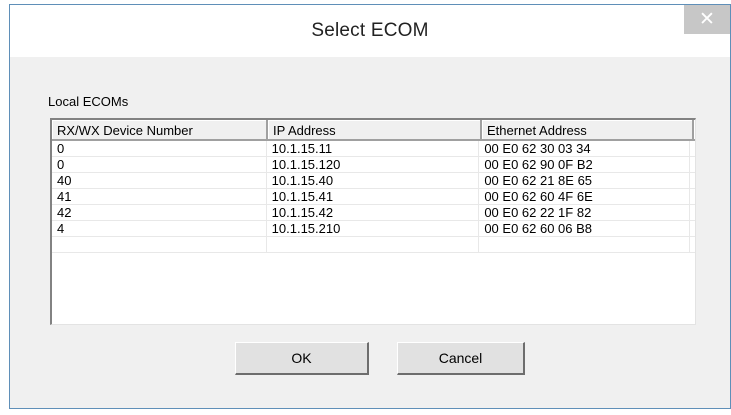  I want to click on ip-address-cell: 10.1.15.41, so click(373, 197).